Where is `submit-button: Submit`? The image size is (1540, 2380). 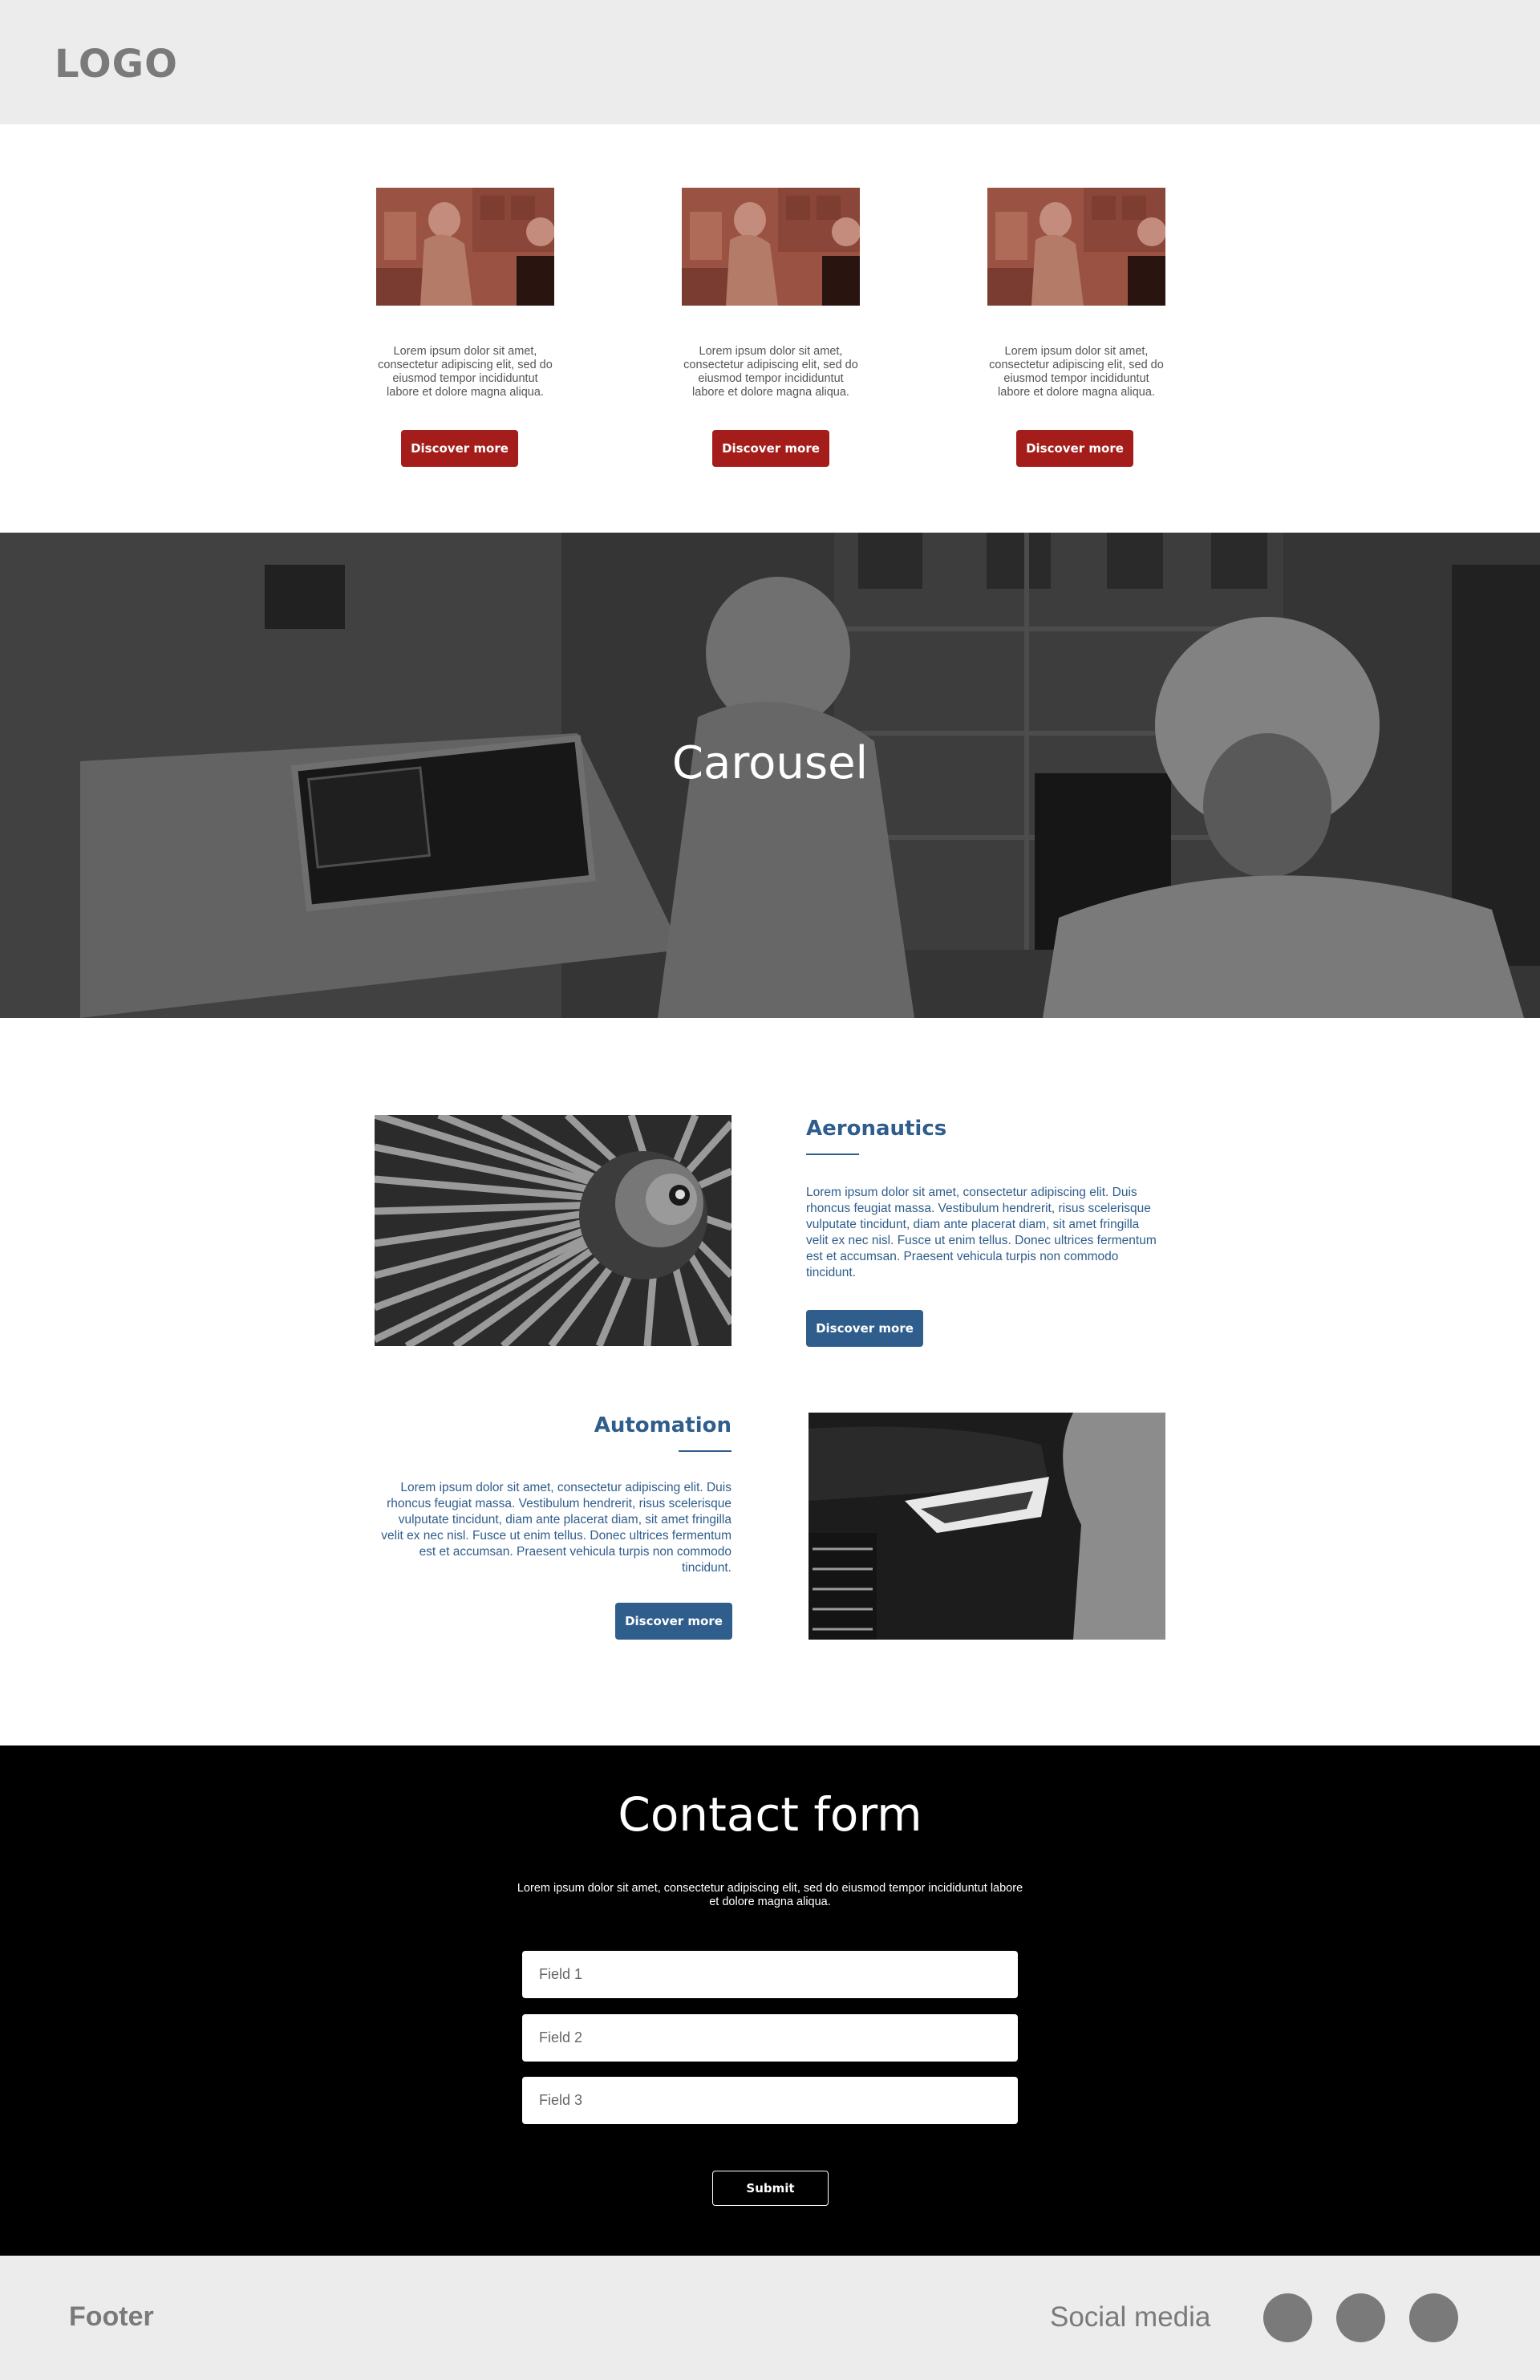 submit-button: Submit is located at coordinates (771, 2188).